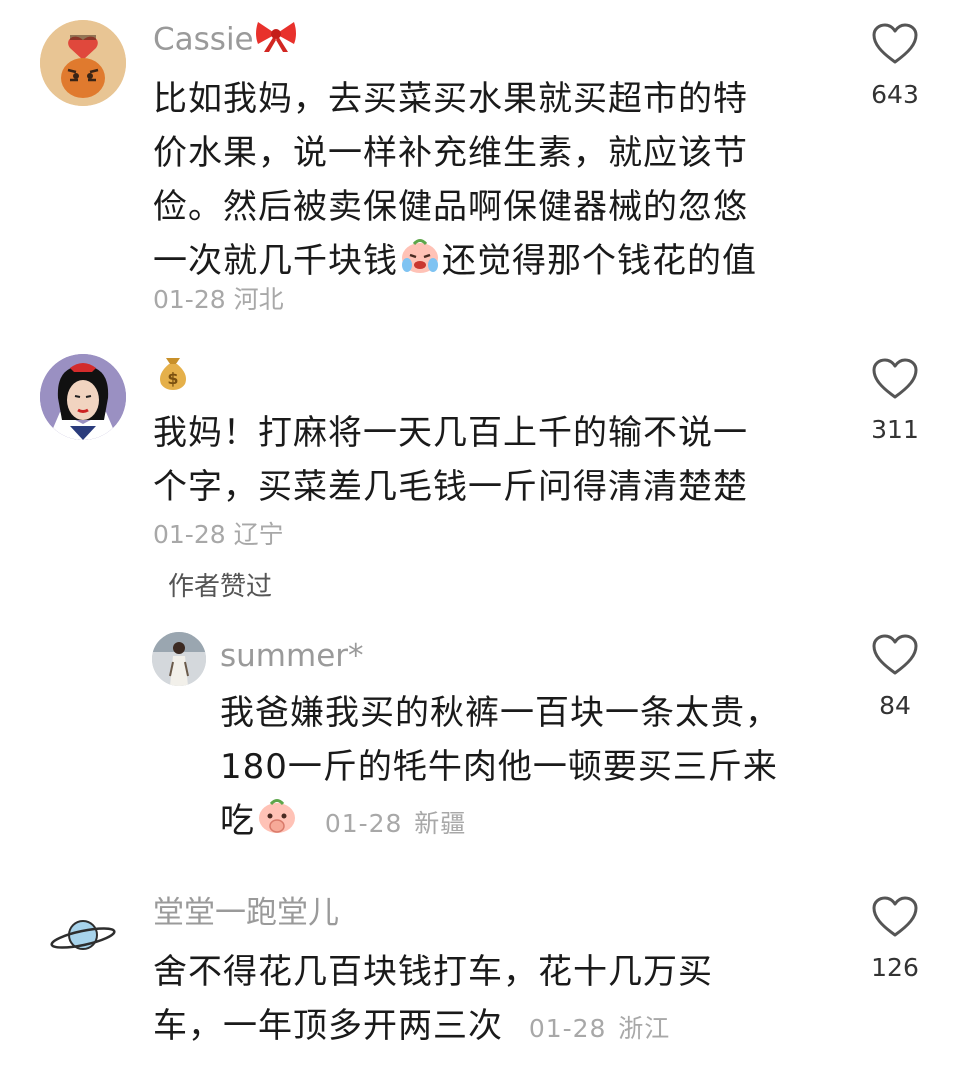 The image size is (960, 1092). I want to click on comment-line: 比如我妈，去买菜买水果就买超市的特, so click(450, 99).